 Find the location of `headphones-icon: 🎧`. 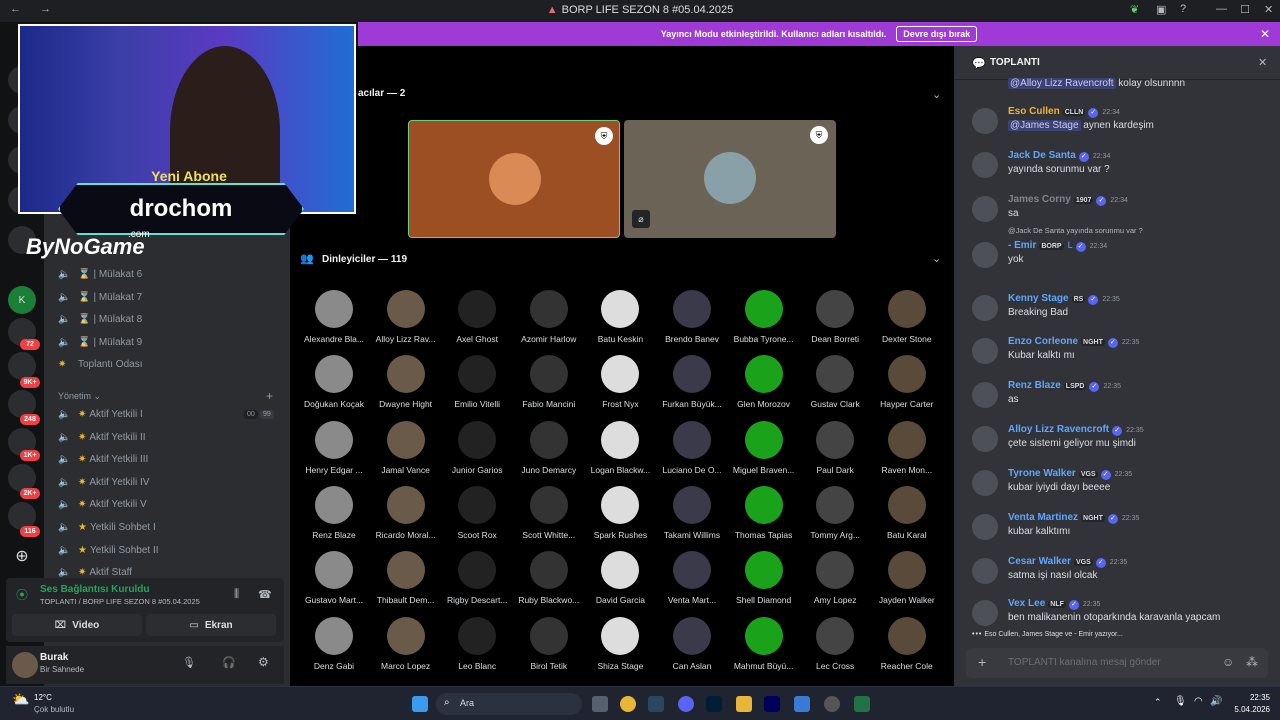

headphones-icon: 🎧 is located at coordinates (229, 662).